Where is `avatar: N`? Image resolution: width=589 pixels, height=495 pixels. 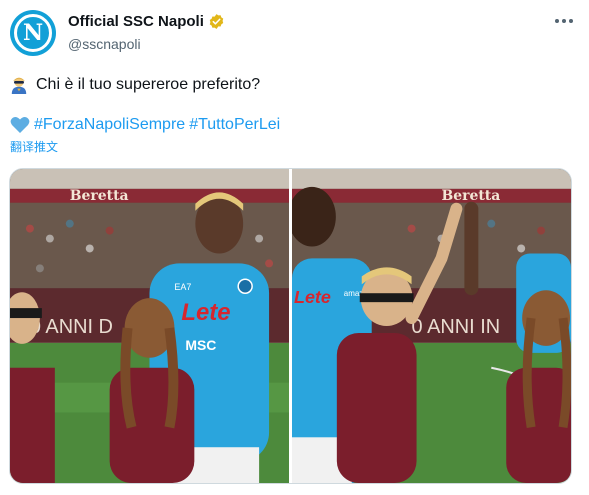
avatar: N is located at coordinates (33, 33).